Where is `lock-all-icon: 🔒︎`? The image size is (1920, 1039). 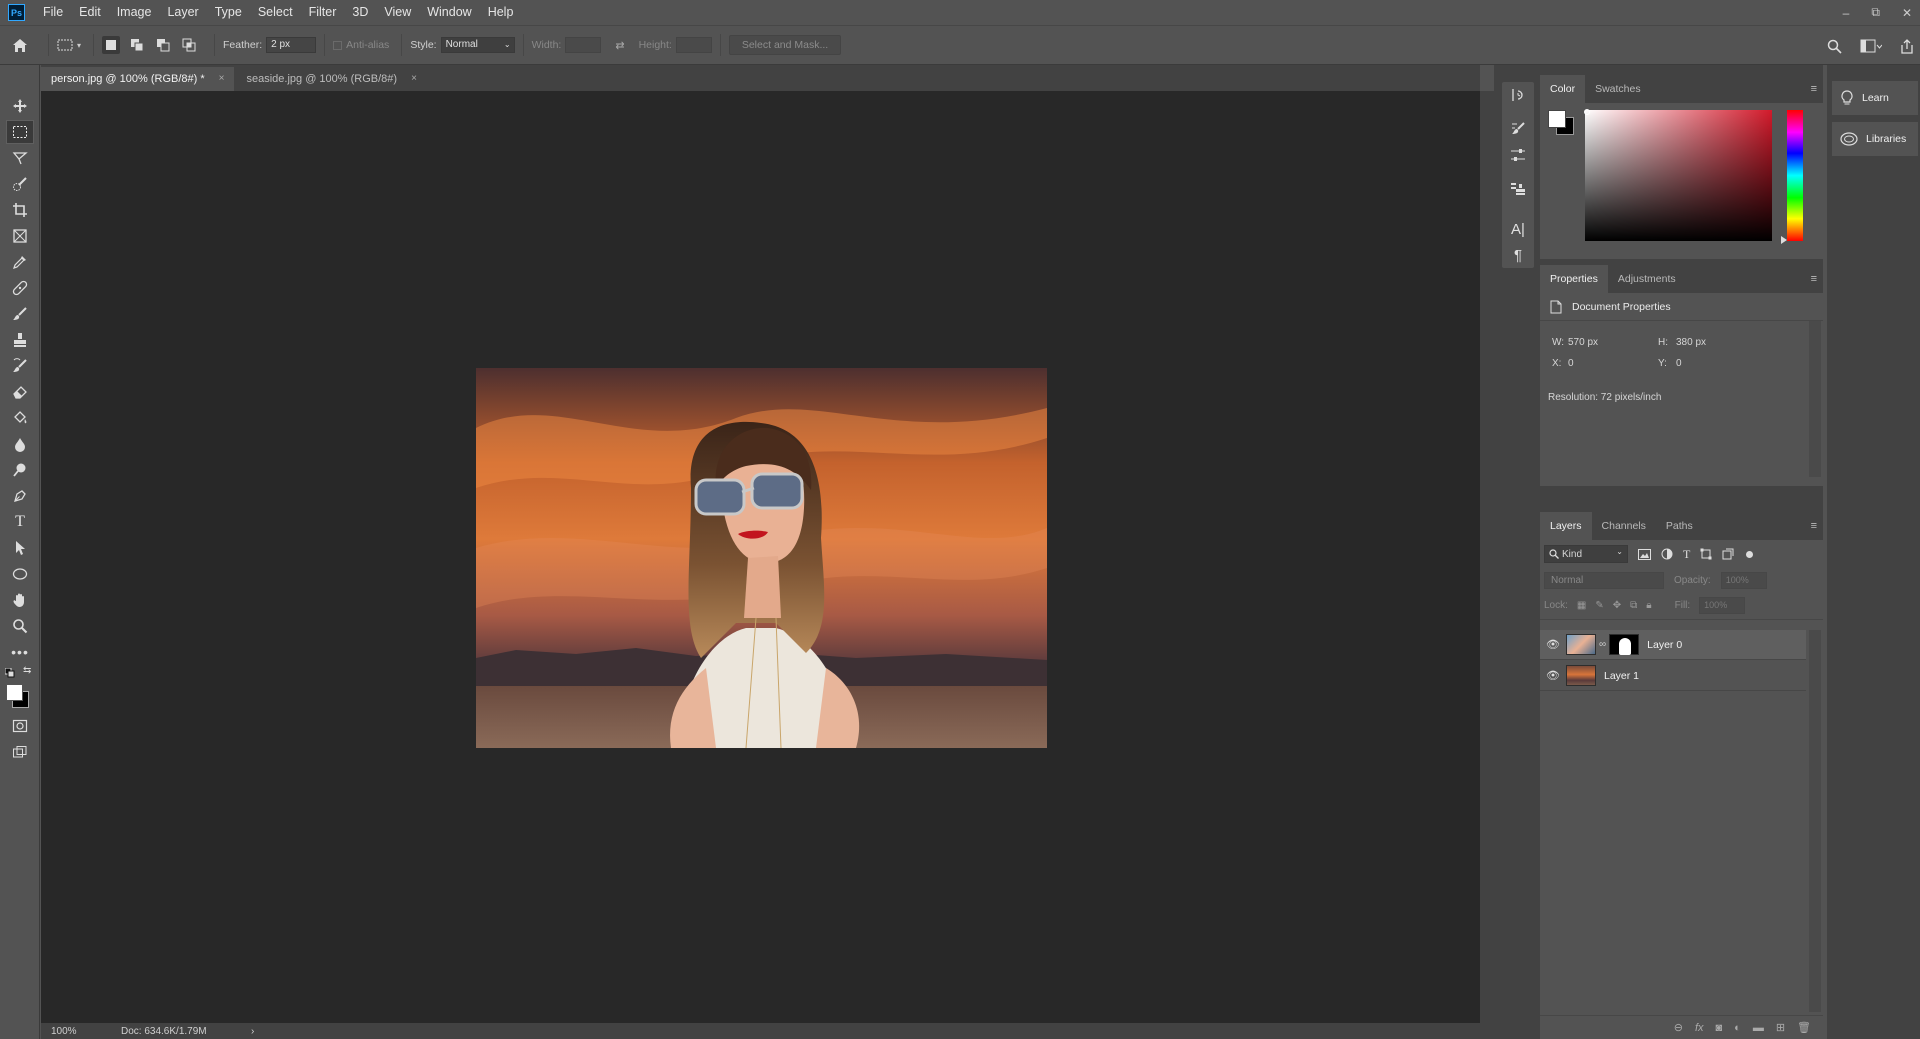 lock-all-icon: 🔒︎ is located at coordinates (1648, 605).